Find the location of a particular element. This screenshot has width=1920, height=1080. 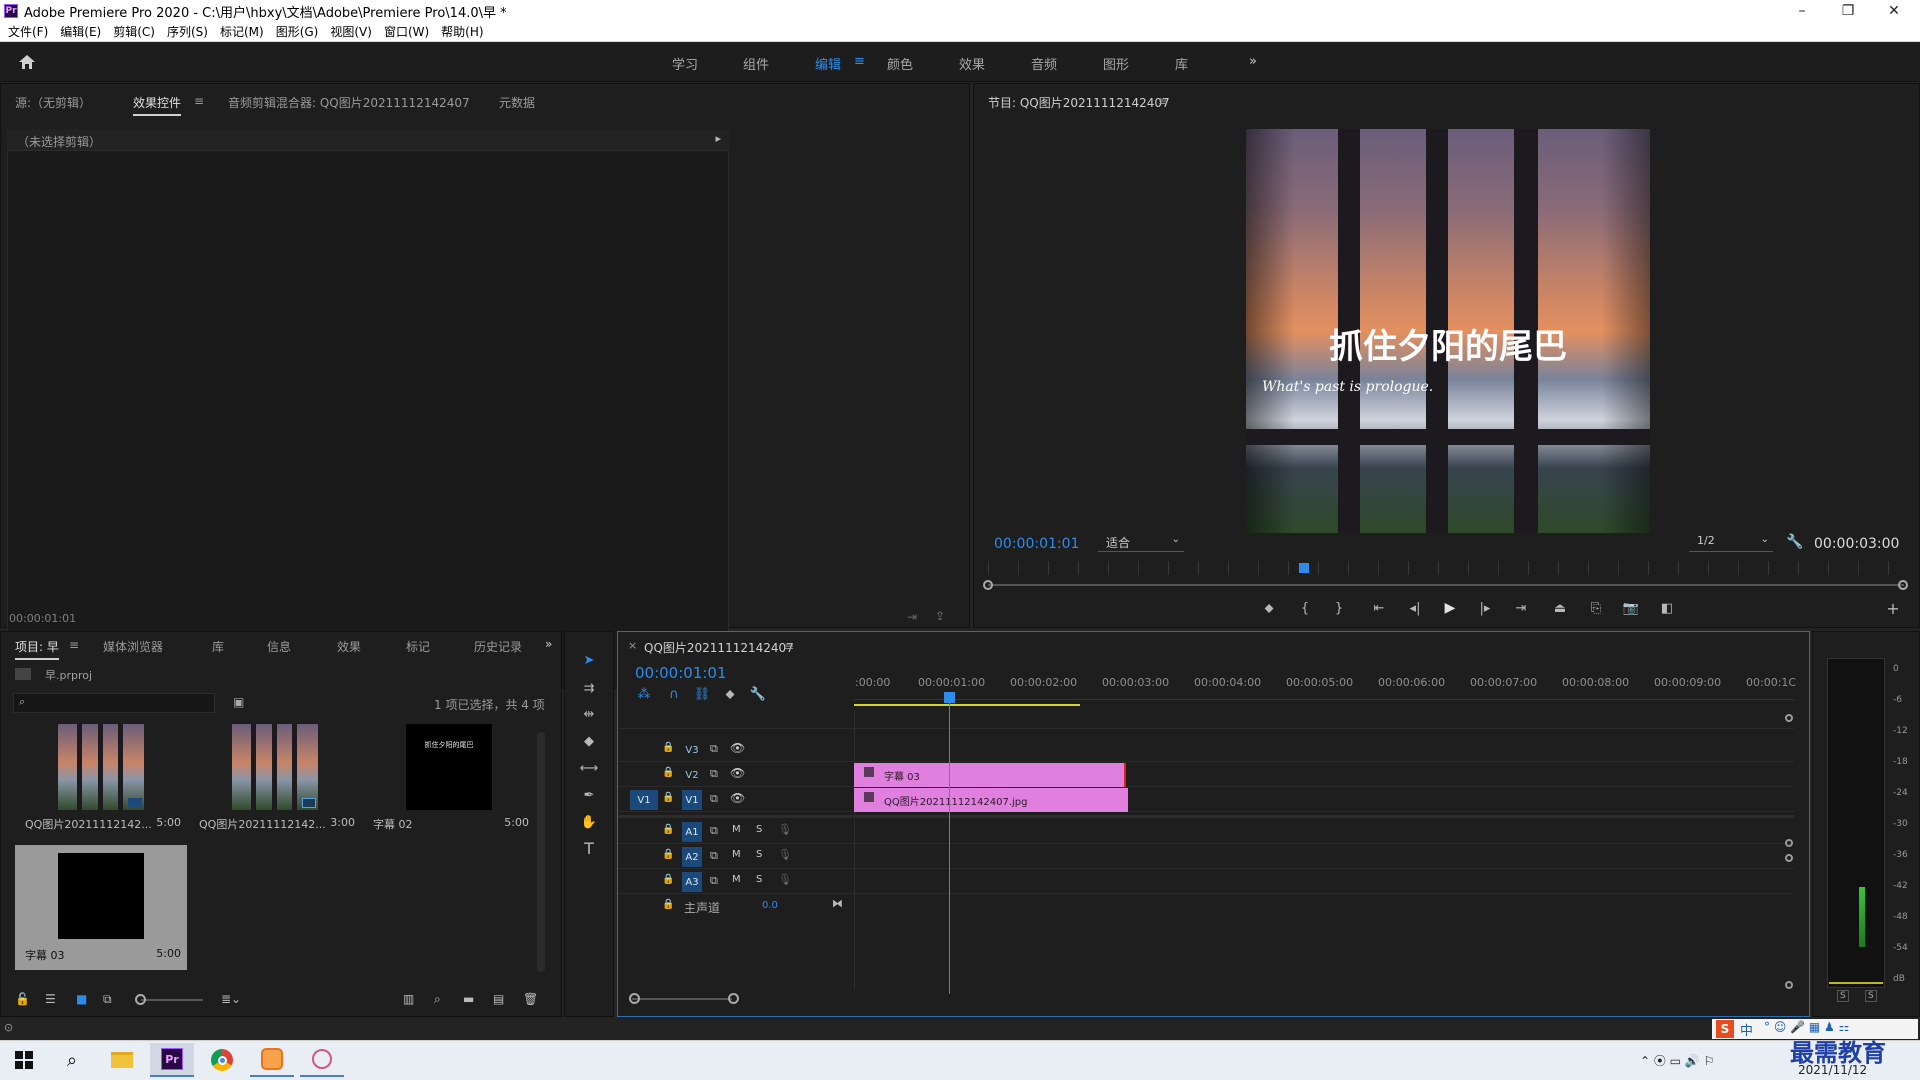

track-a1: 🔒 A1 ⧉ M S 🎙 is located at coordinates (1206, 832).